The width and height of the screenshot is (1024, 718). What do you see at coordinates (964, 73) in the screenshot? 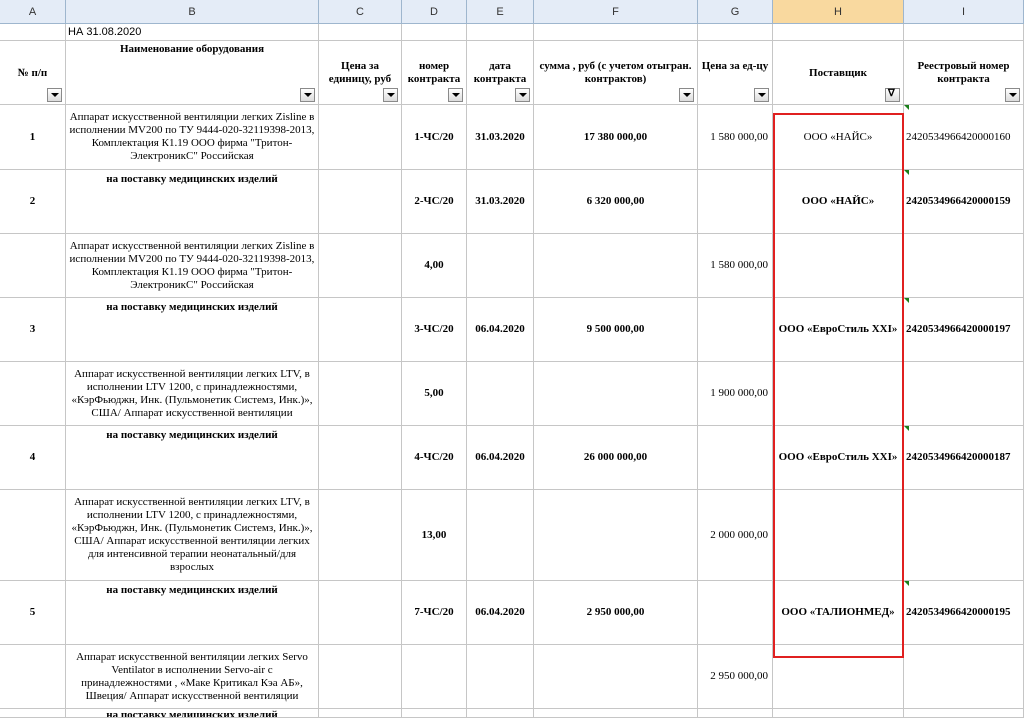
I see `header-registry: Реестровый номер контракта` at bounding box center [964, 73].